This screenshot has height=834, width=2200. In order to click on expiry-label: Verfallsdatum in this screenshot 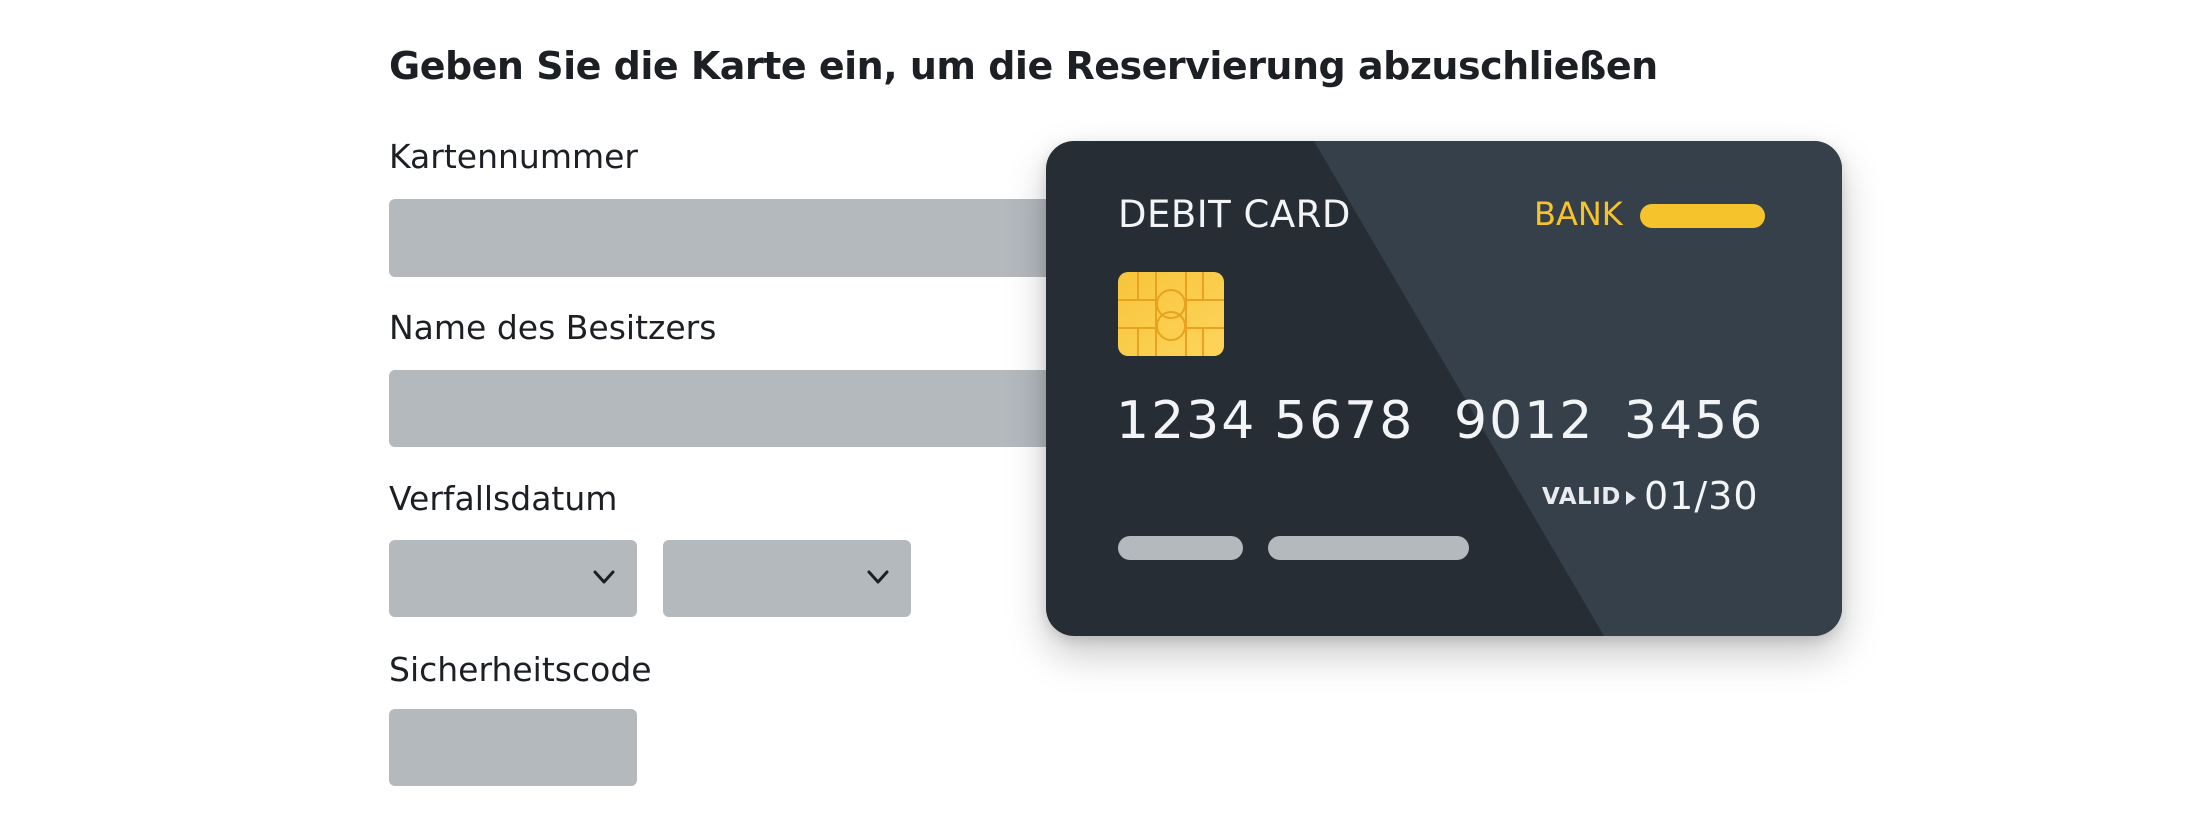, I will do `click(503, 498)`.